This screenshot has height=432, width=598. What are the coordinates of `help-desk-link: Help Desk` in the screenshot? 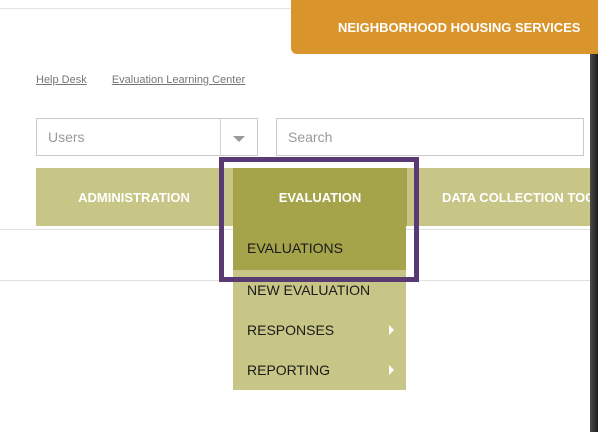 It's located at (61, 80).